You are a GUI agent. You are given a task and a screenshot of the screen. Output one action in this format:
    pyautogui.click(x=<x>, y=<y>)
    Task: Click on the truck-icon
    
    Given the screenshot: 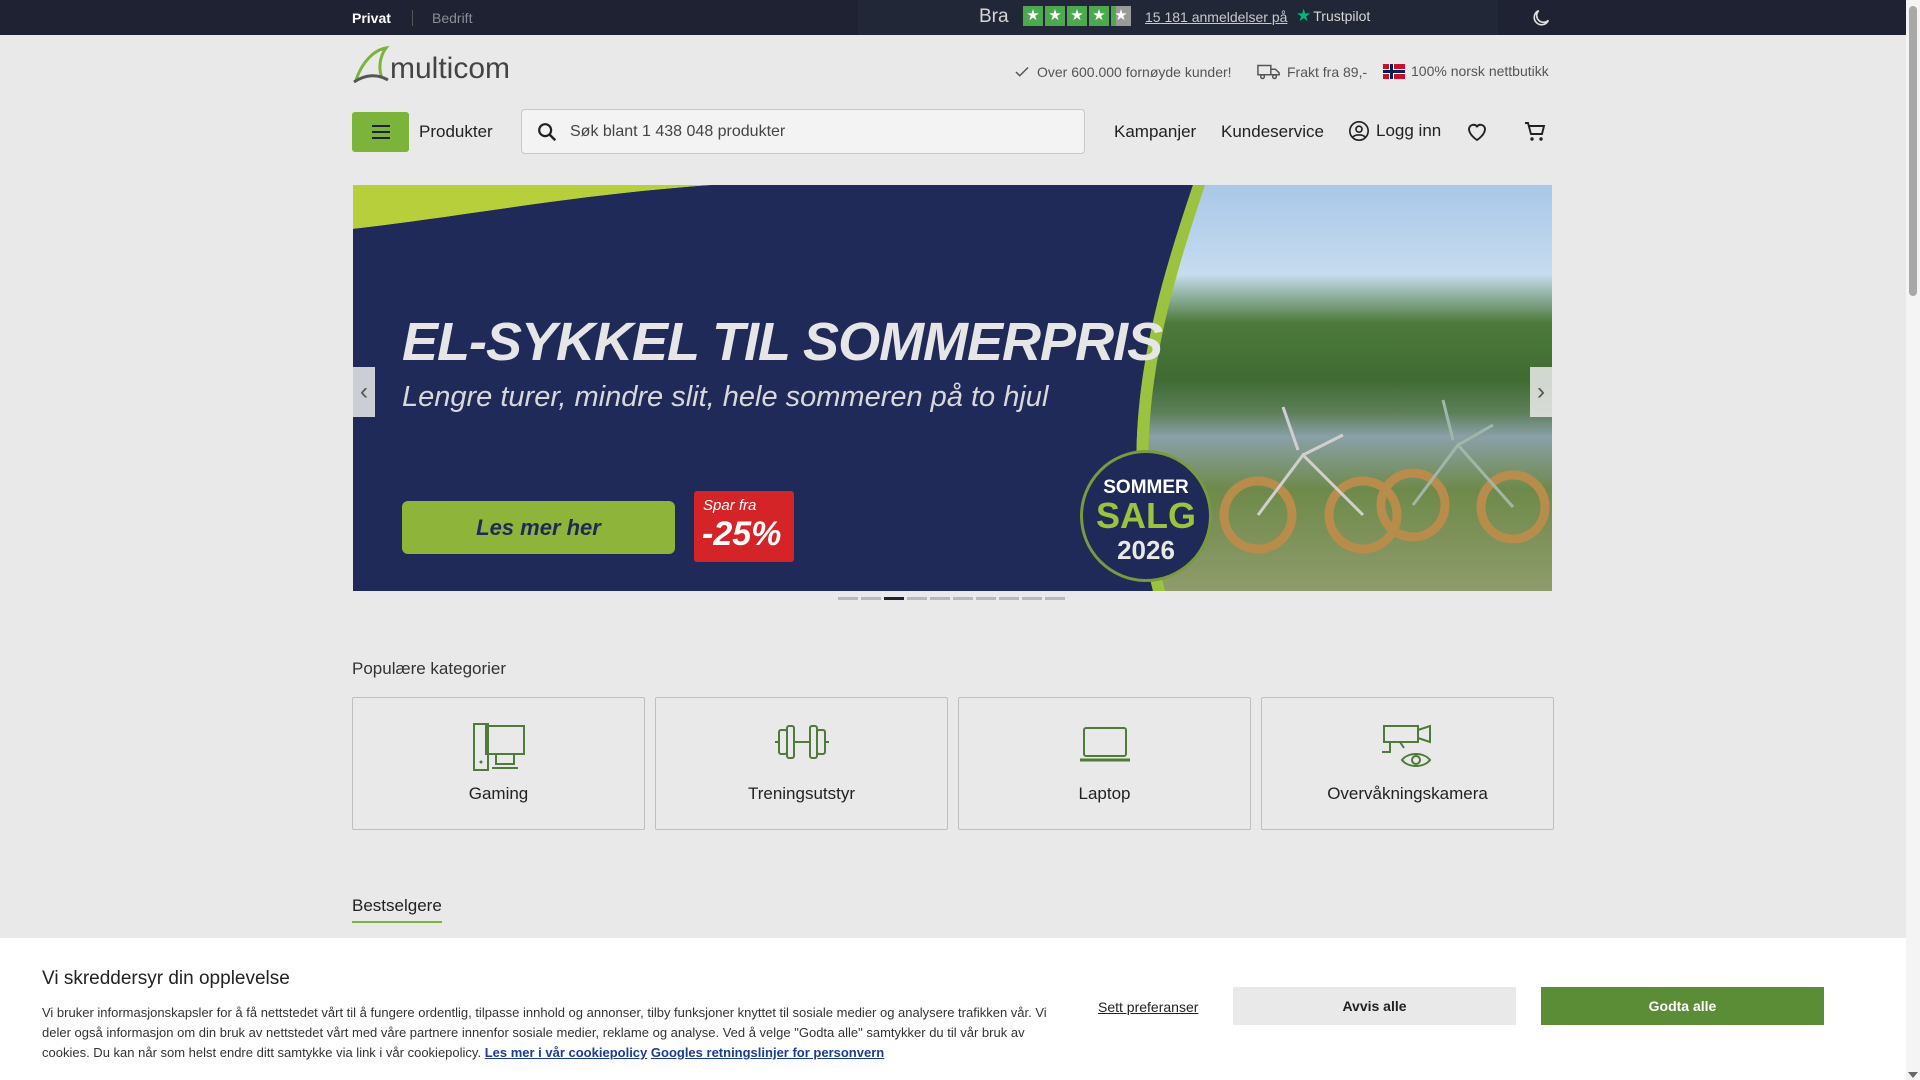 What is the action you would take?
    pyautogui.click(x=1268, y=72)
    